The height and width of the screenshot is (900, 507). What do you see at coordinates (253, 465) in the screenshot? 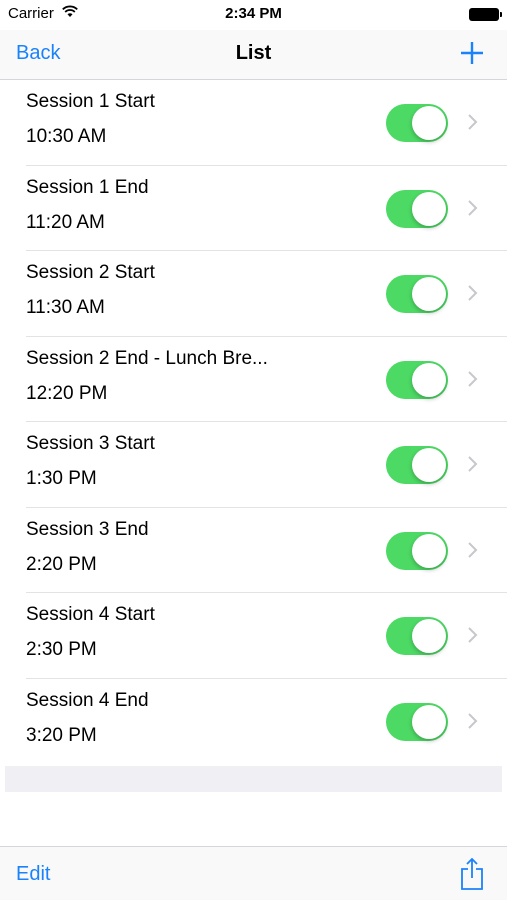
I see `list-item: Session 3 Start 1:30 PM` at bounding box center [253, 465].